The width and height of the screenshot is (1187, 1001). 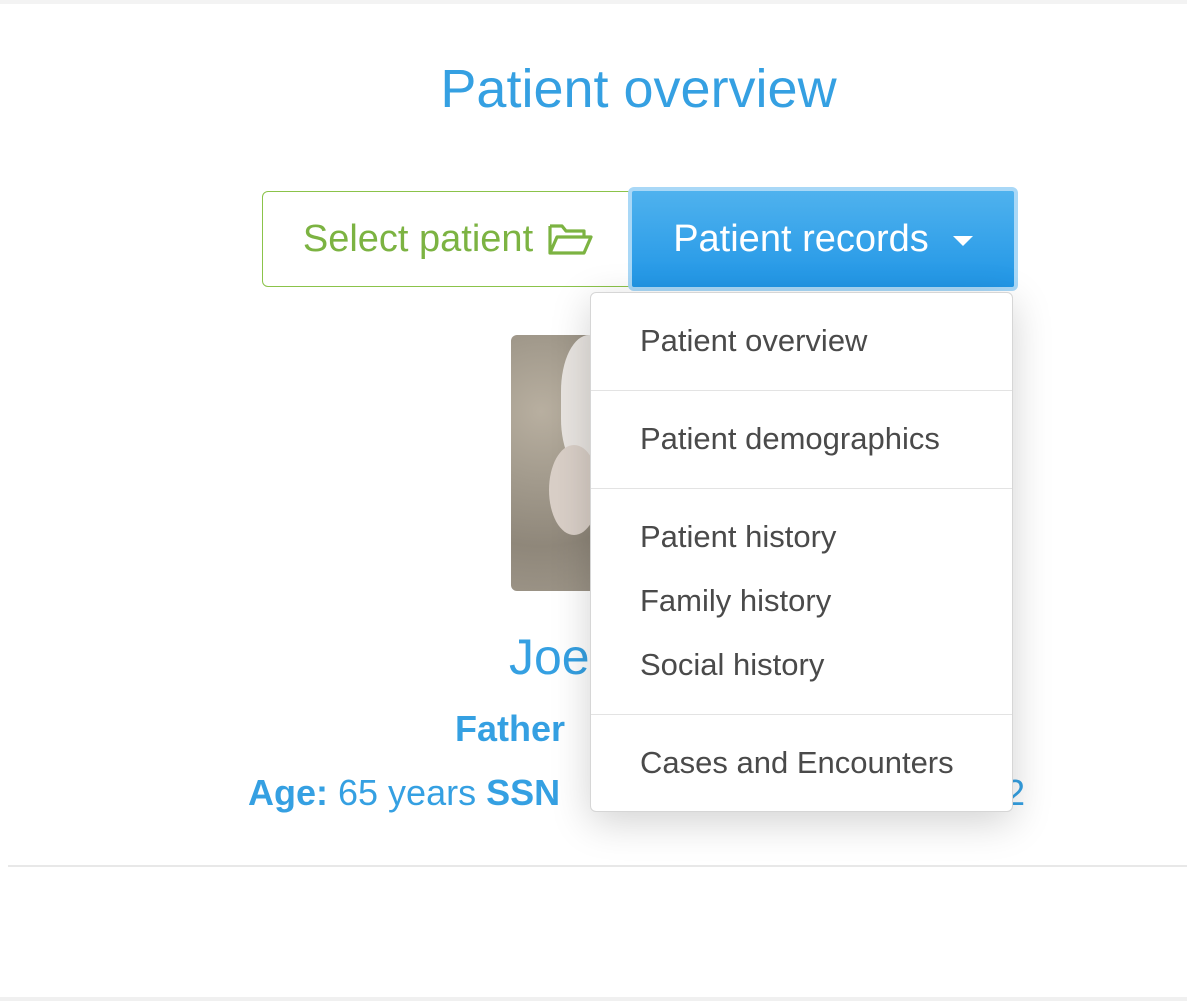 I want to click on menu-item-social-history: Social history, so click(x=732, y=665).